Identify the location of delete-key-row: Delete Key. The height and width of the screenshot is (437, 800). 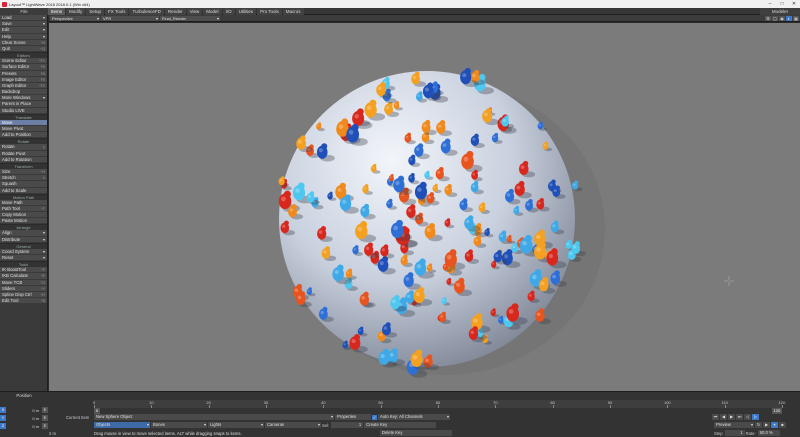
(416, 433).